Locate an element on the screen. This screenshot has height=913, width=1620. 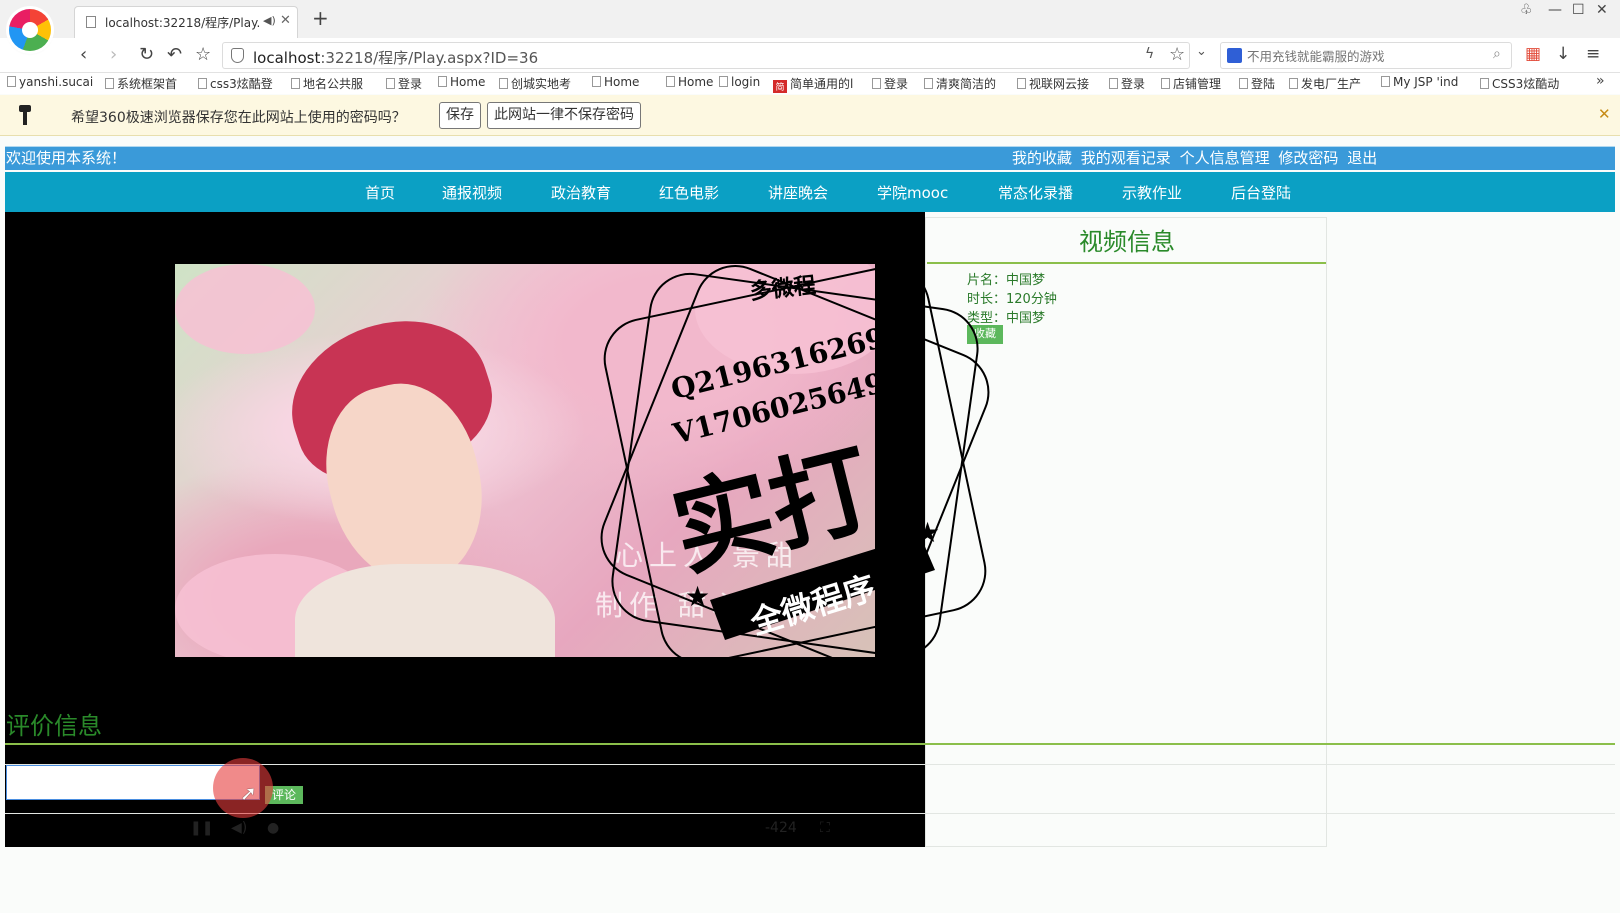
bookmark-item: css3炫酷登 is located at coordinates (235, 83).